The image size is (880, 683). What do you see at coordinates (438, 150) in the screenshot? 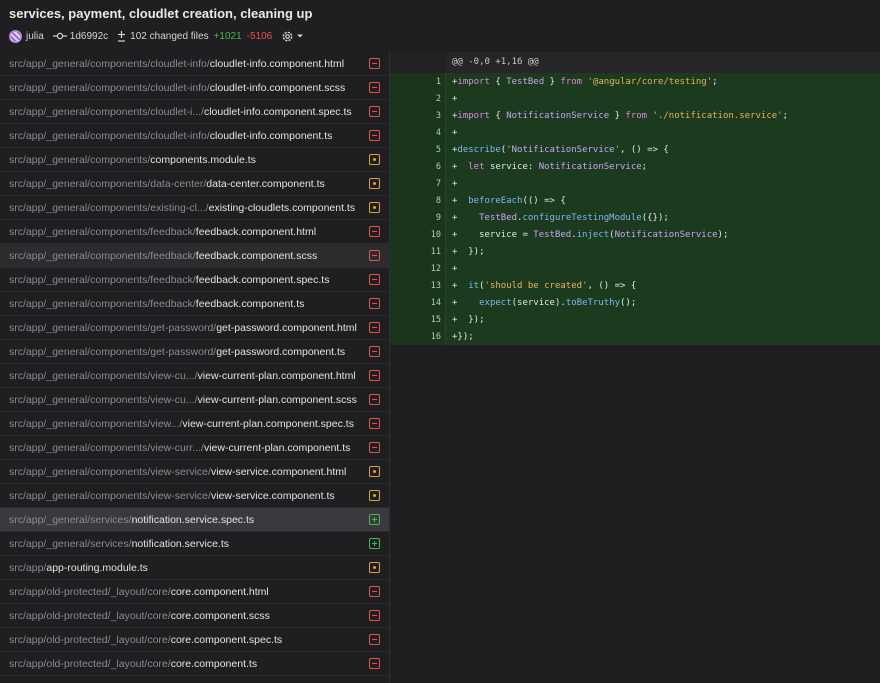
I see `line-number: 5` at bounding box center [438, 150].